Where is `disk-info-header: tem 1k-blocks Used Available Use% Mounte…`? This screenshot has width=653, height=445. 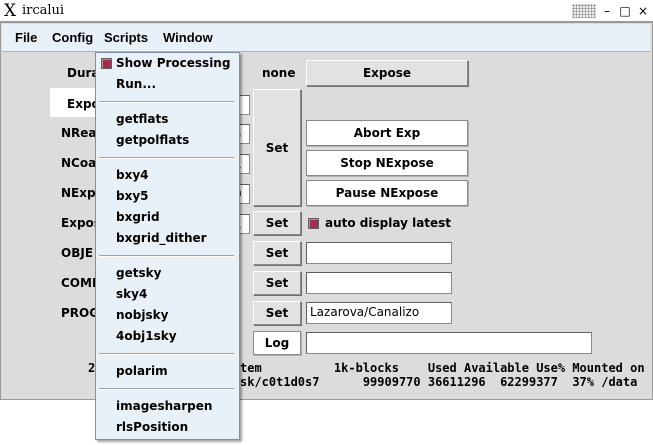 disk-info-header: tem 1k-blocks Used Available Use% Mounte… is located at coordinates (442, 368).